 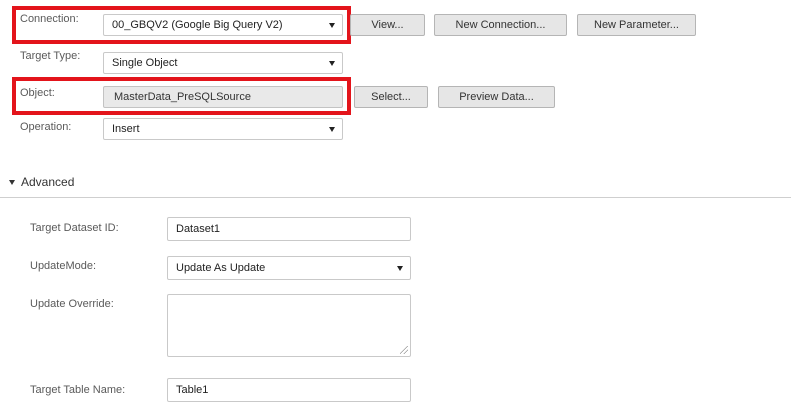 What do you see at coordinates (12, 182) in the screenshot?
I see `caret-down-icon` at bounding box center [12, 182].